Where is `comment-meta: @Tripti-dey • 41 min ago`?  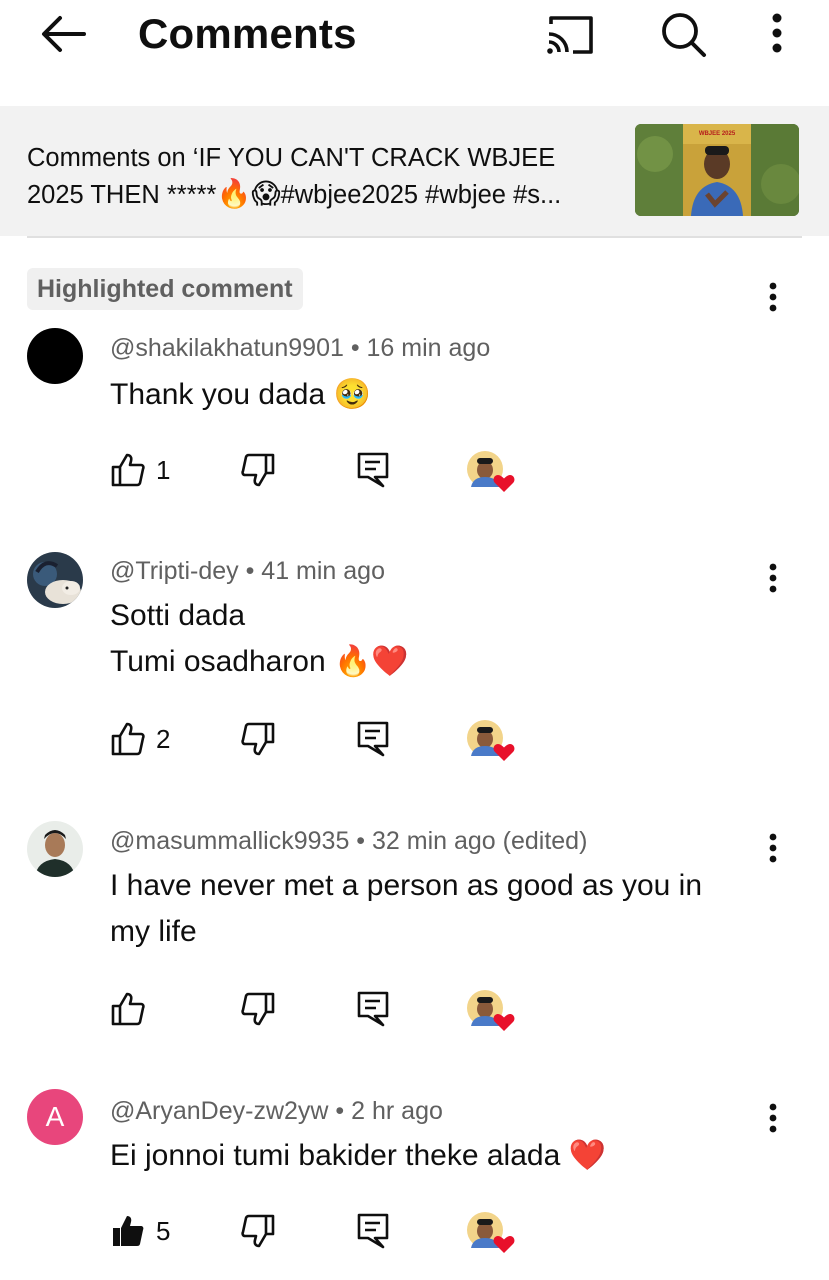 comment-meta: @Tripti-dey • 41 min ago is located at coordinates (247, 571).